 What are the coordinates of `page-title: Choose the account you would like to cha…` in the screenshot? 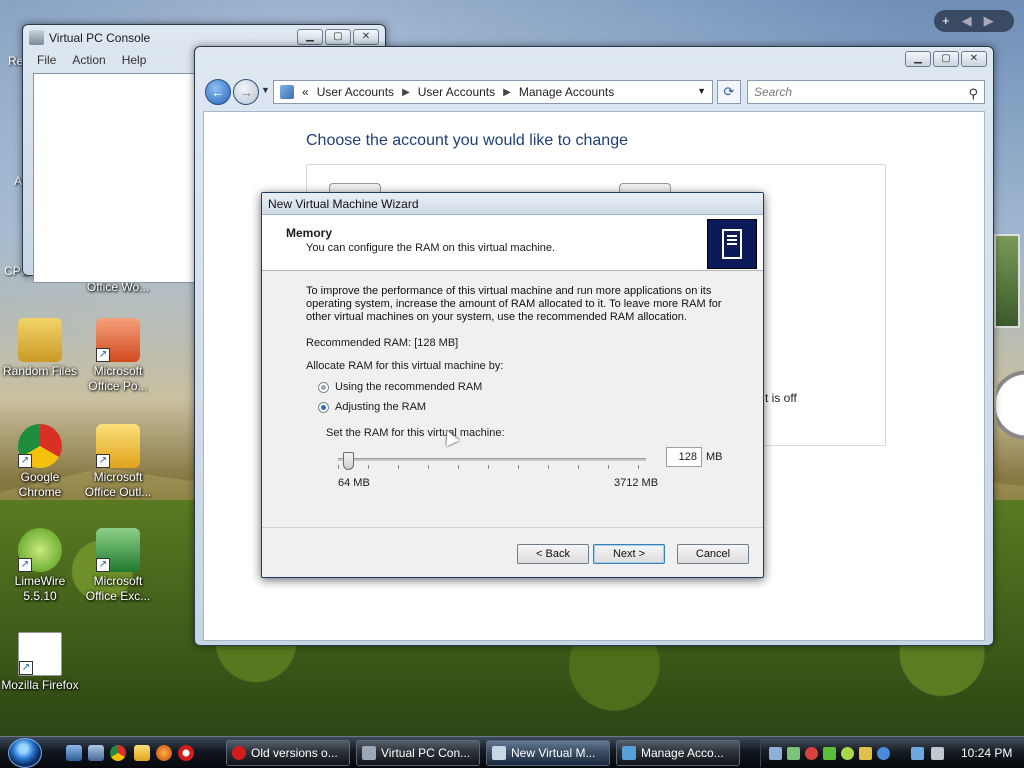 It's located at (467, 140).